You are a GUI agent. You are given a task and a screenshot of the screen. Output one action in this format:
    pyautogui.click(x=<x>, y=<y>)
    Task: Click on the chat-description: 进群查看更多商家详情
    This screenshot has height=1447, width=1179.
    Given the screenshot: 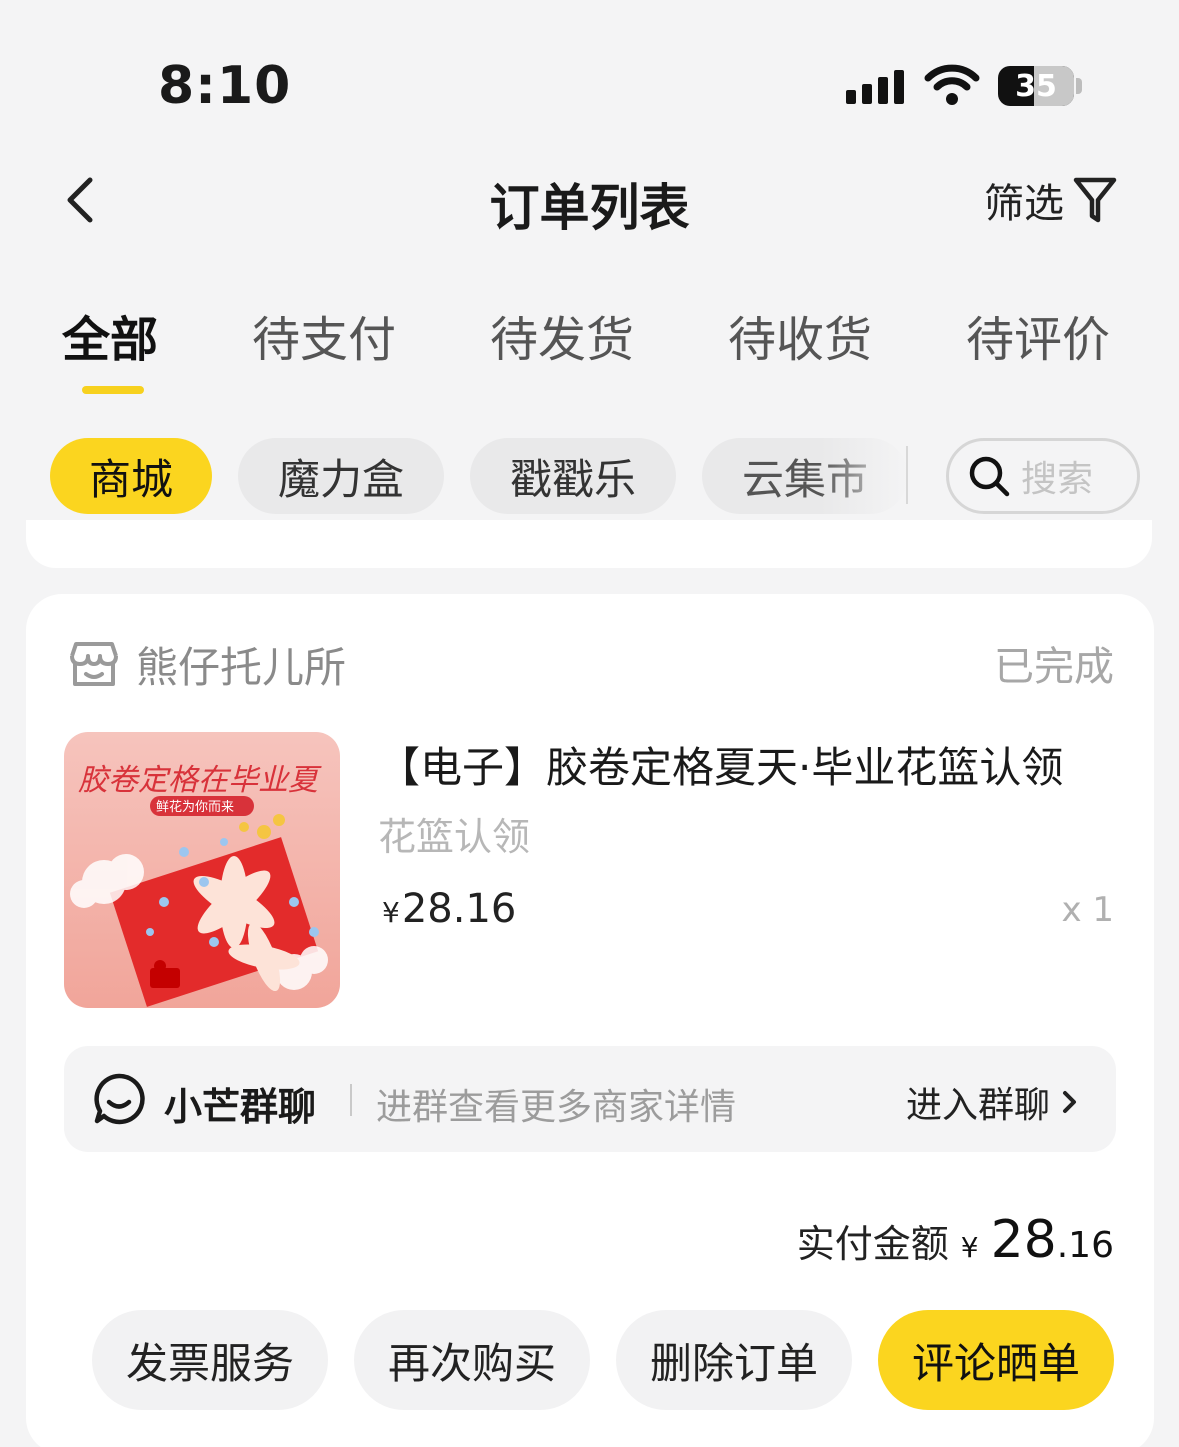 What is the action you would take?
    pyautogui.click(x=556, y=1107)
    